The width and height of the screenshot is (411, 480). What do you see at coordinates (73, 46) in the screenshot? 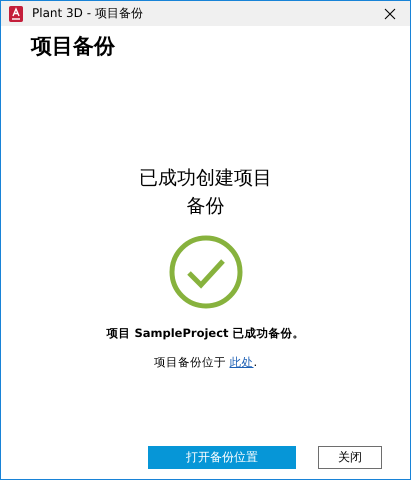
I see `page-heading: 项目备份` at bounding box center [73, 46].